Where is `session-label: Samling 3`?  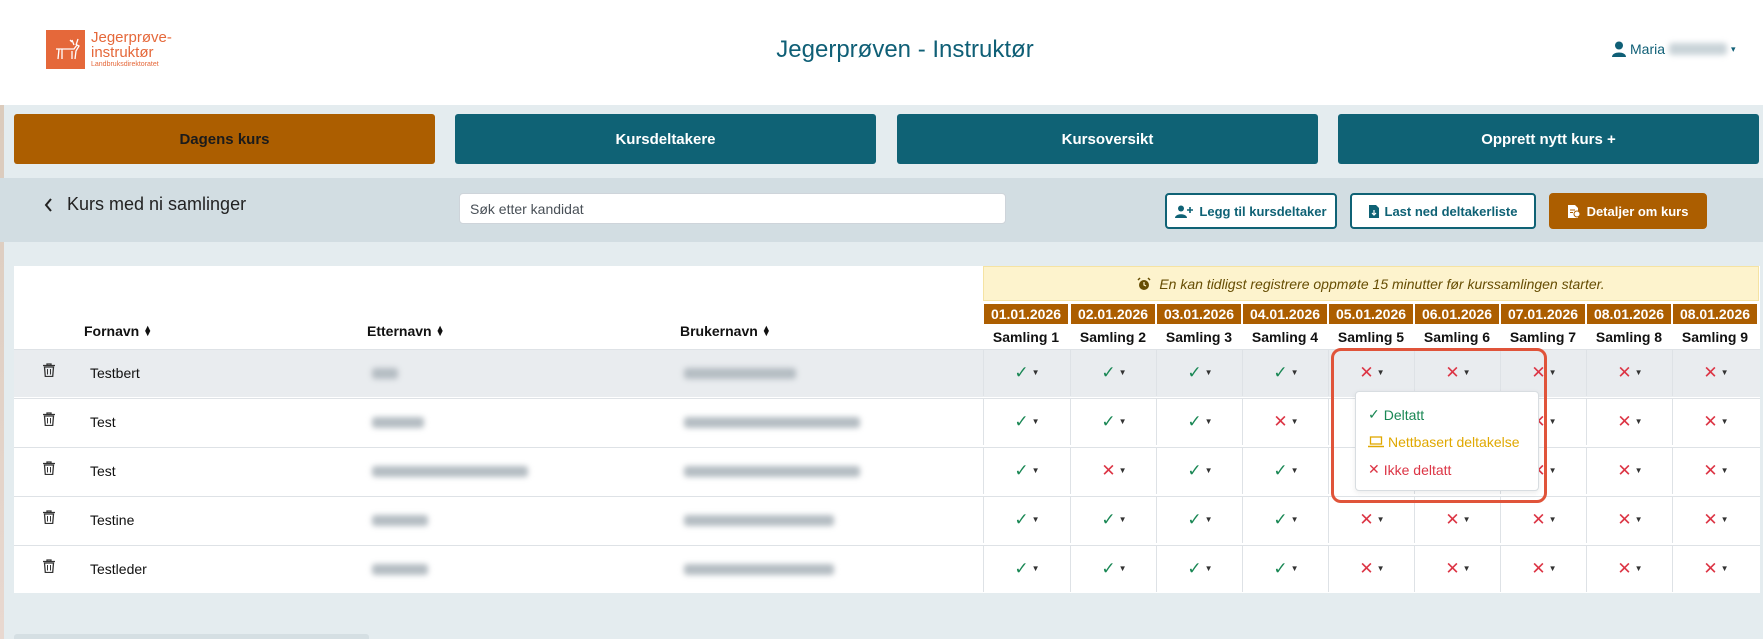 session-label: Samling 3 is located at coordinates (1199, 337).